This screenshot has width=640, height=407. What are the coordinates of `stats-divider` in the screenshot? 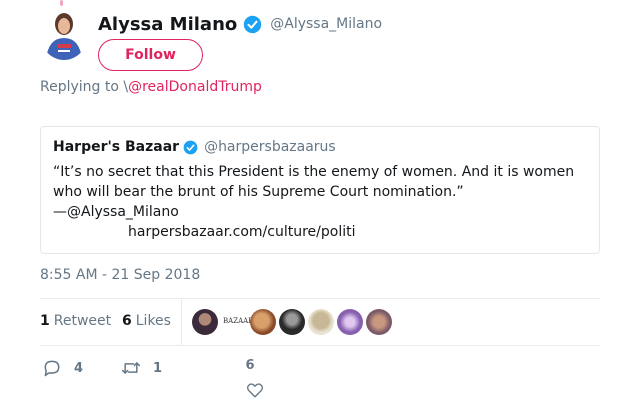 It's located at (181, 322).